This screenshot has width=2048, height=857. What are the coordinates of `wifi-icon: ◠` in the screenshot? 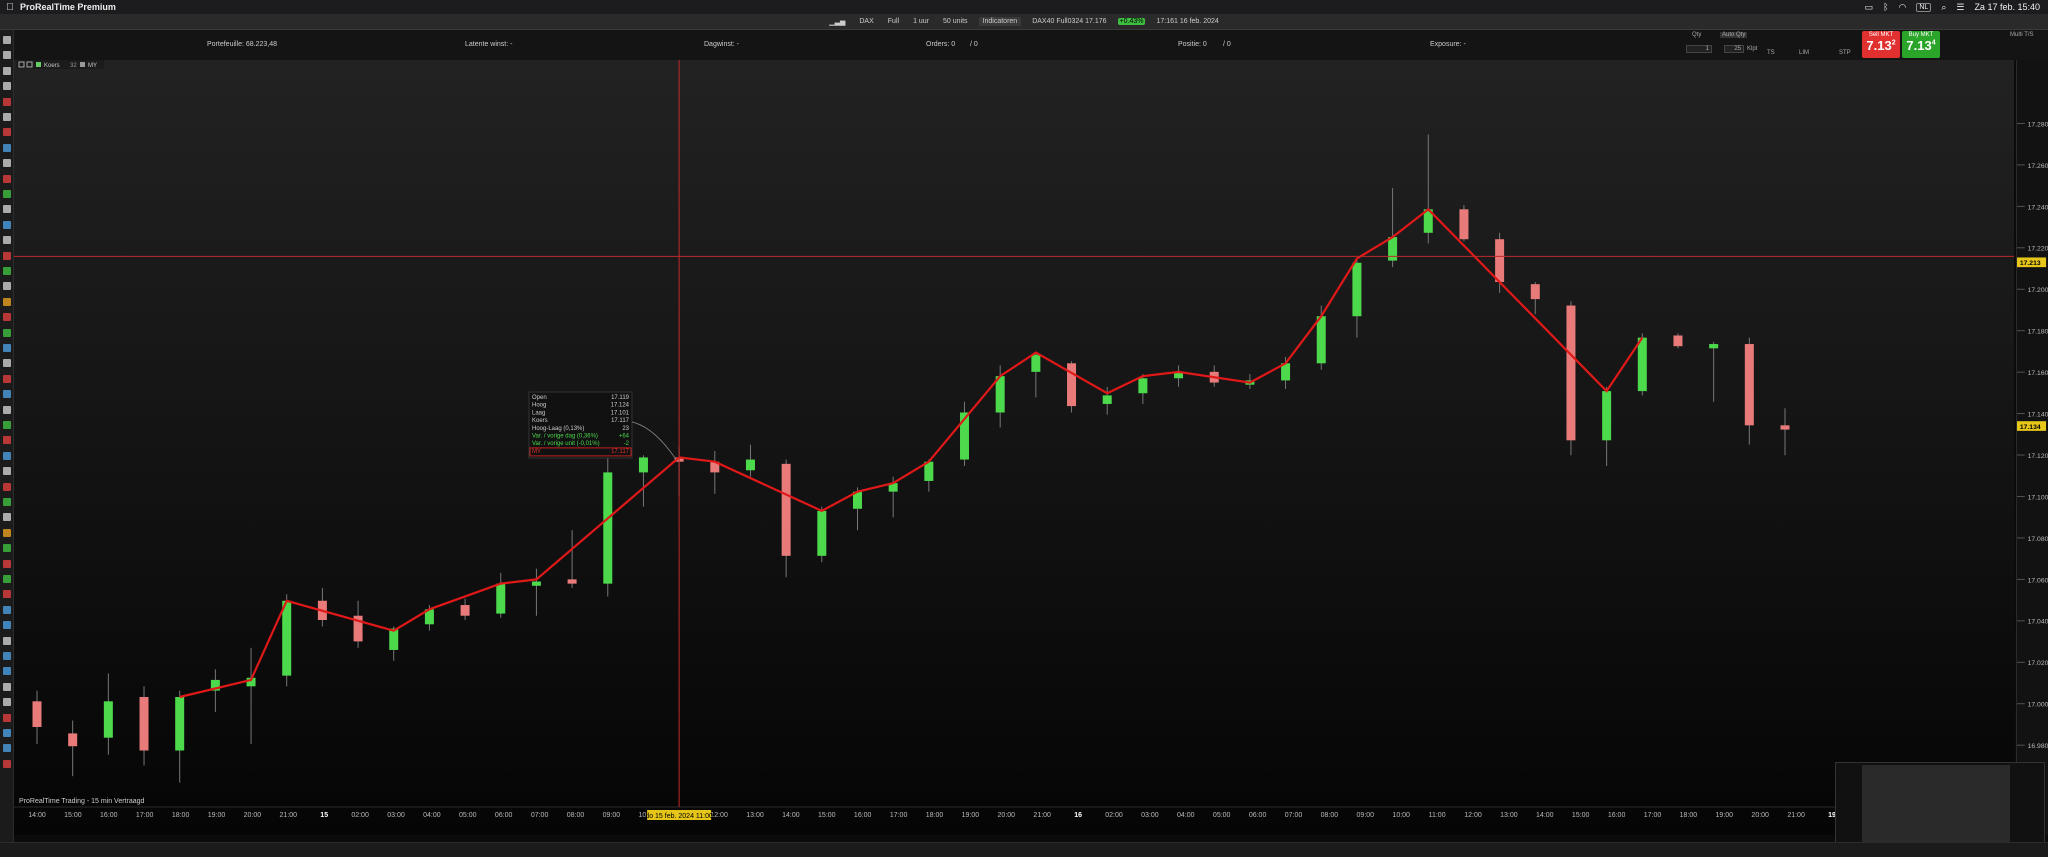 It's located at (1903, 7).